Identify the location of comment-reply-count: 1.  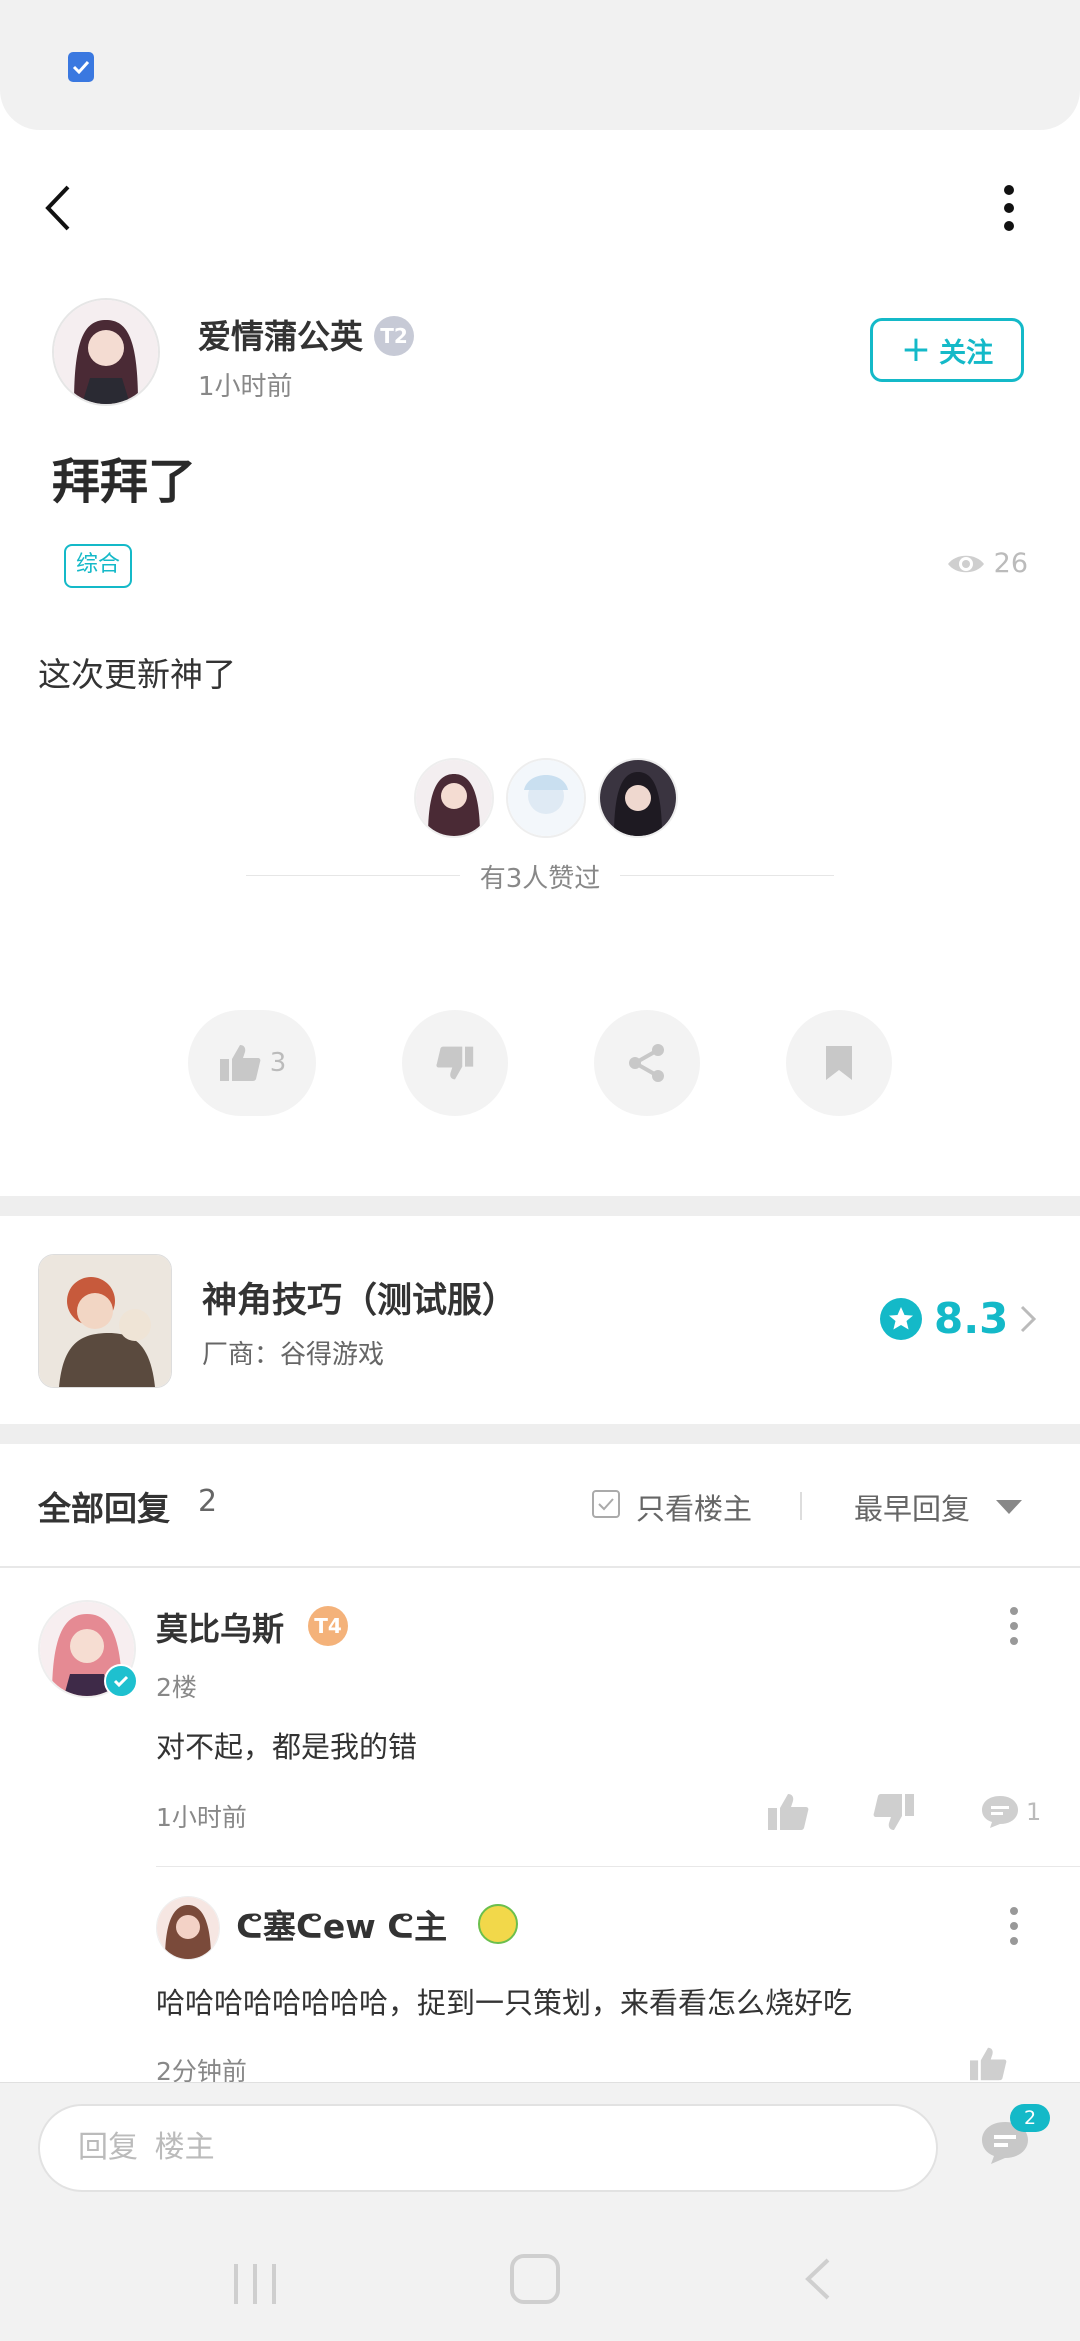
(1034, 1812).